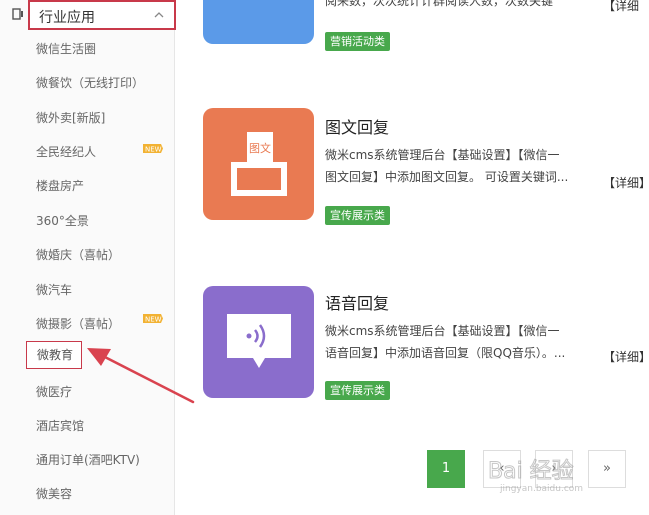 This screenshot has height=515, width=649. Describe the element at coordinates (260, 148) in the screenshot. I see `svg-text: 图文` at that location.